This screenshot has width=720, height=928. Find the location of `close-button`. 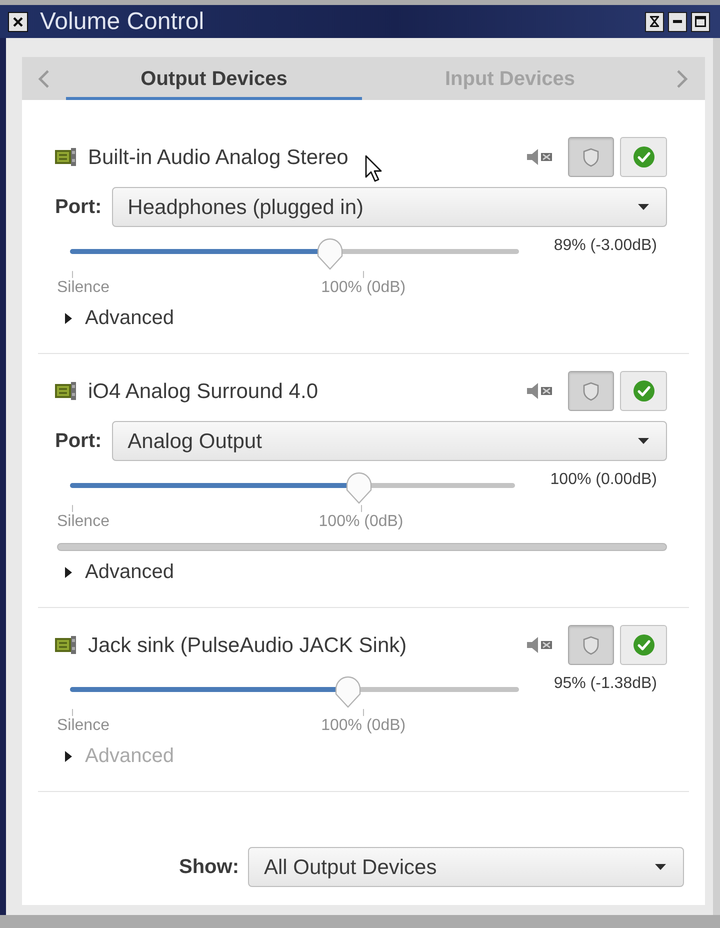

close-button is located at coordinates (18, 22).